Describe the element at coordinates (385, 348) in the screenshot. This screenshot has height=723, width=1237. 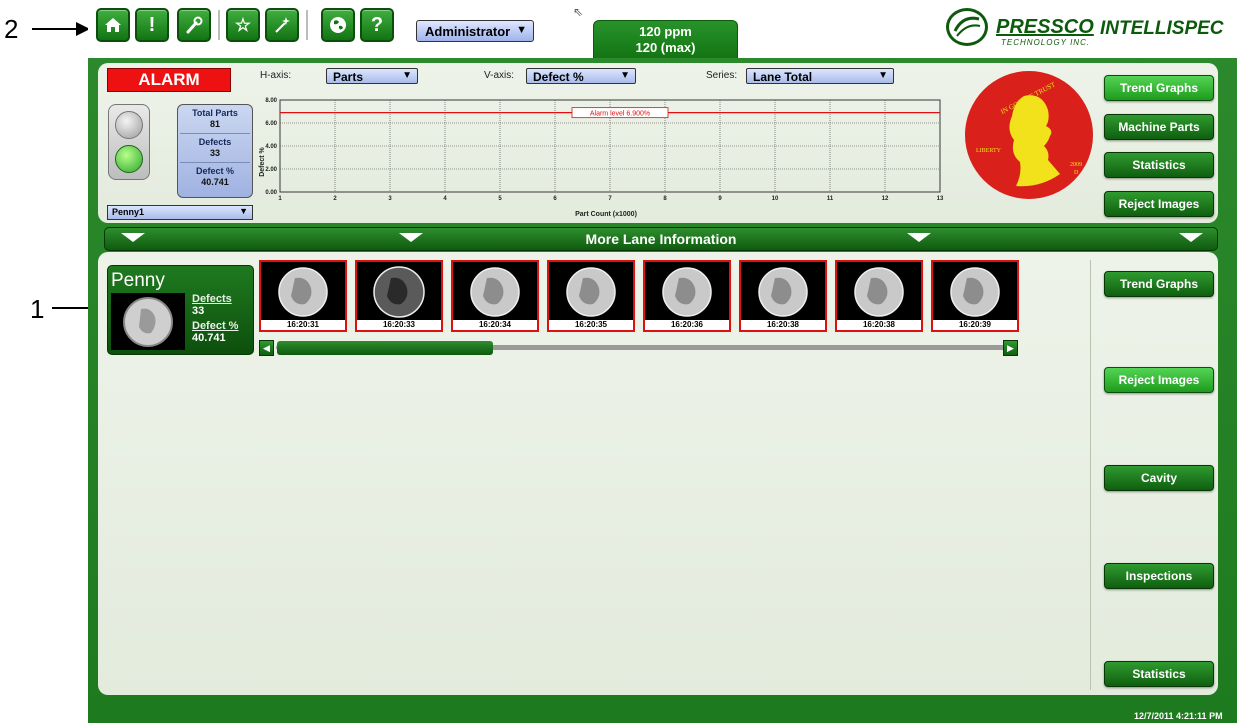
I see `scroll-thumb` at that location.